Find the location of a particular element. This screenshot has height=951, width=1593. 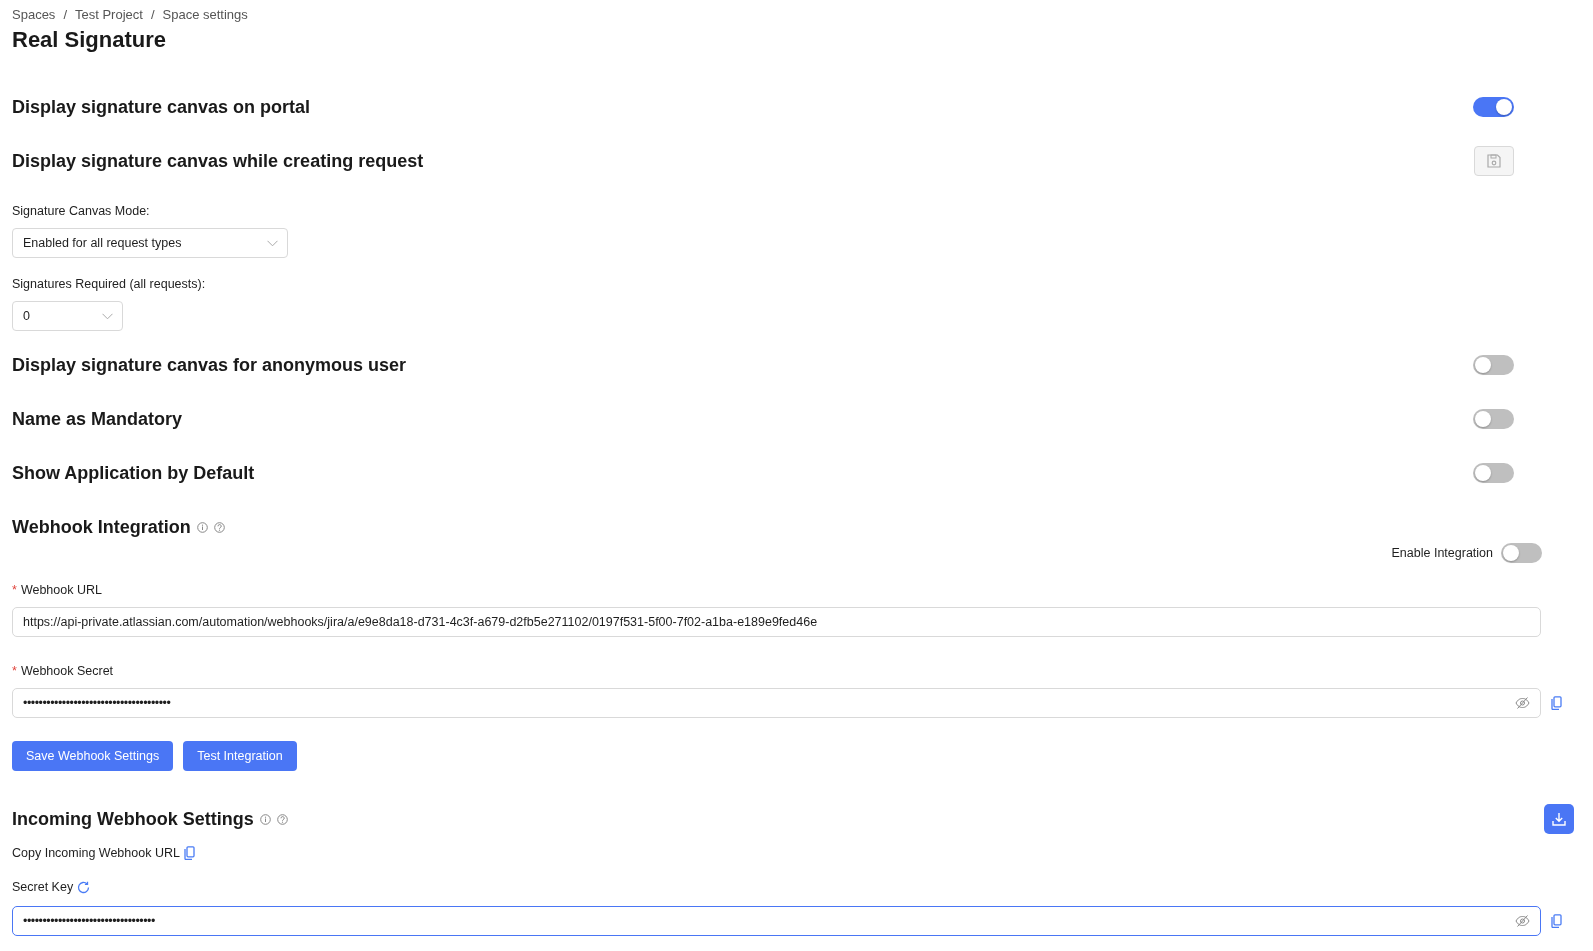

page-title: Real Signature is located at coordinates (90, 40).